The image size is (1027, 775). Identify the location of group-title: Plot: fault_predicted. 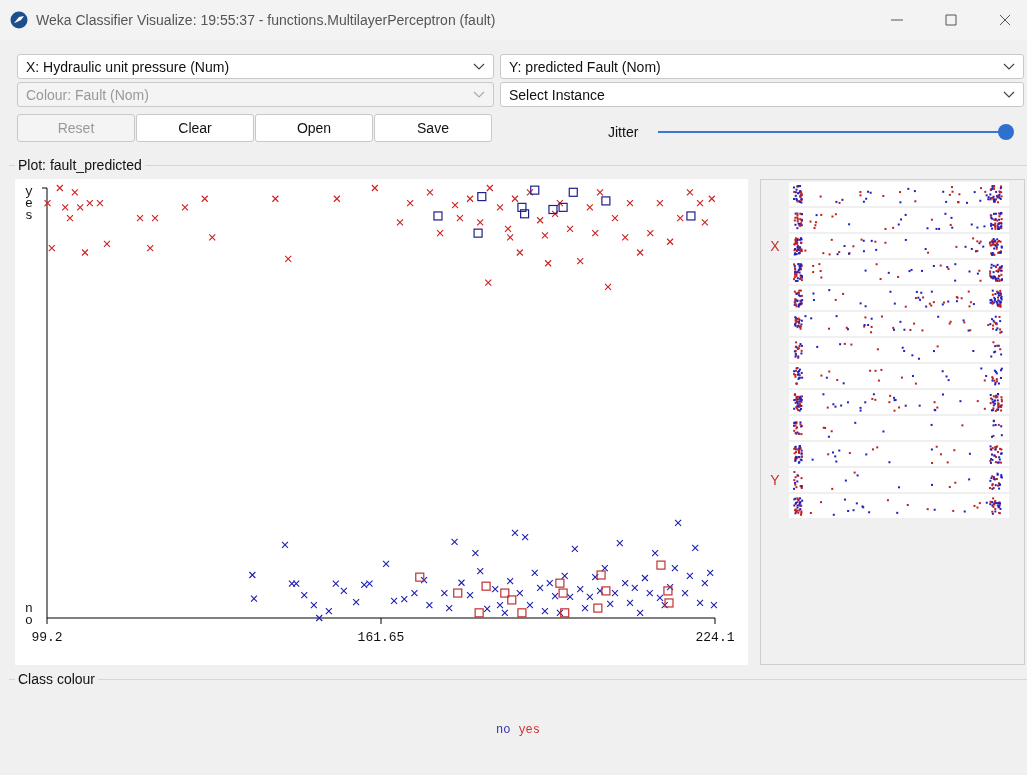
(80, 165).